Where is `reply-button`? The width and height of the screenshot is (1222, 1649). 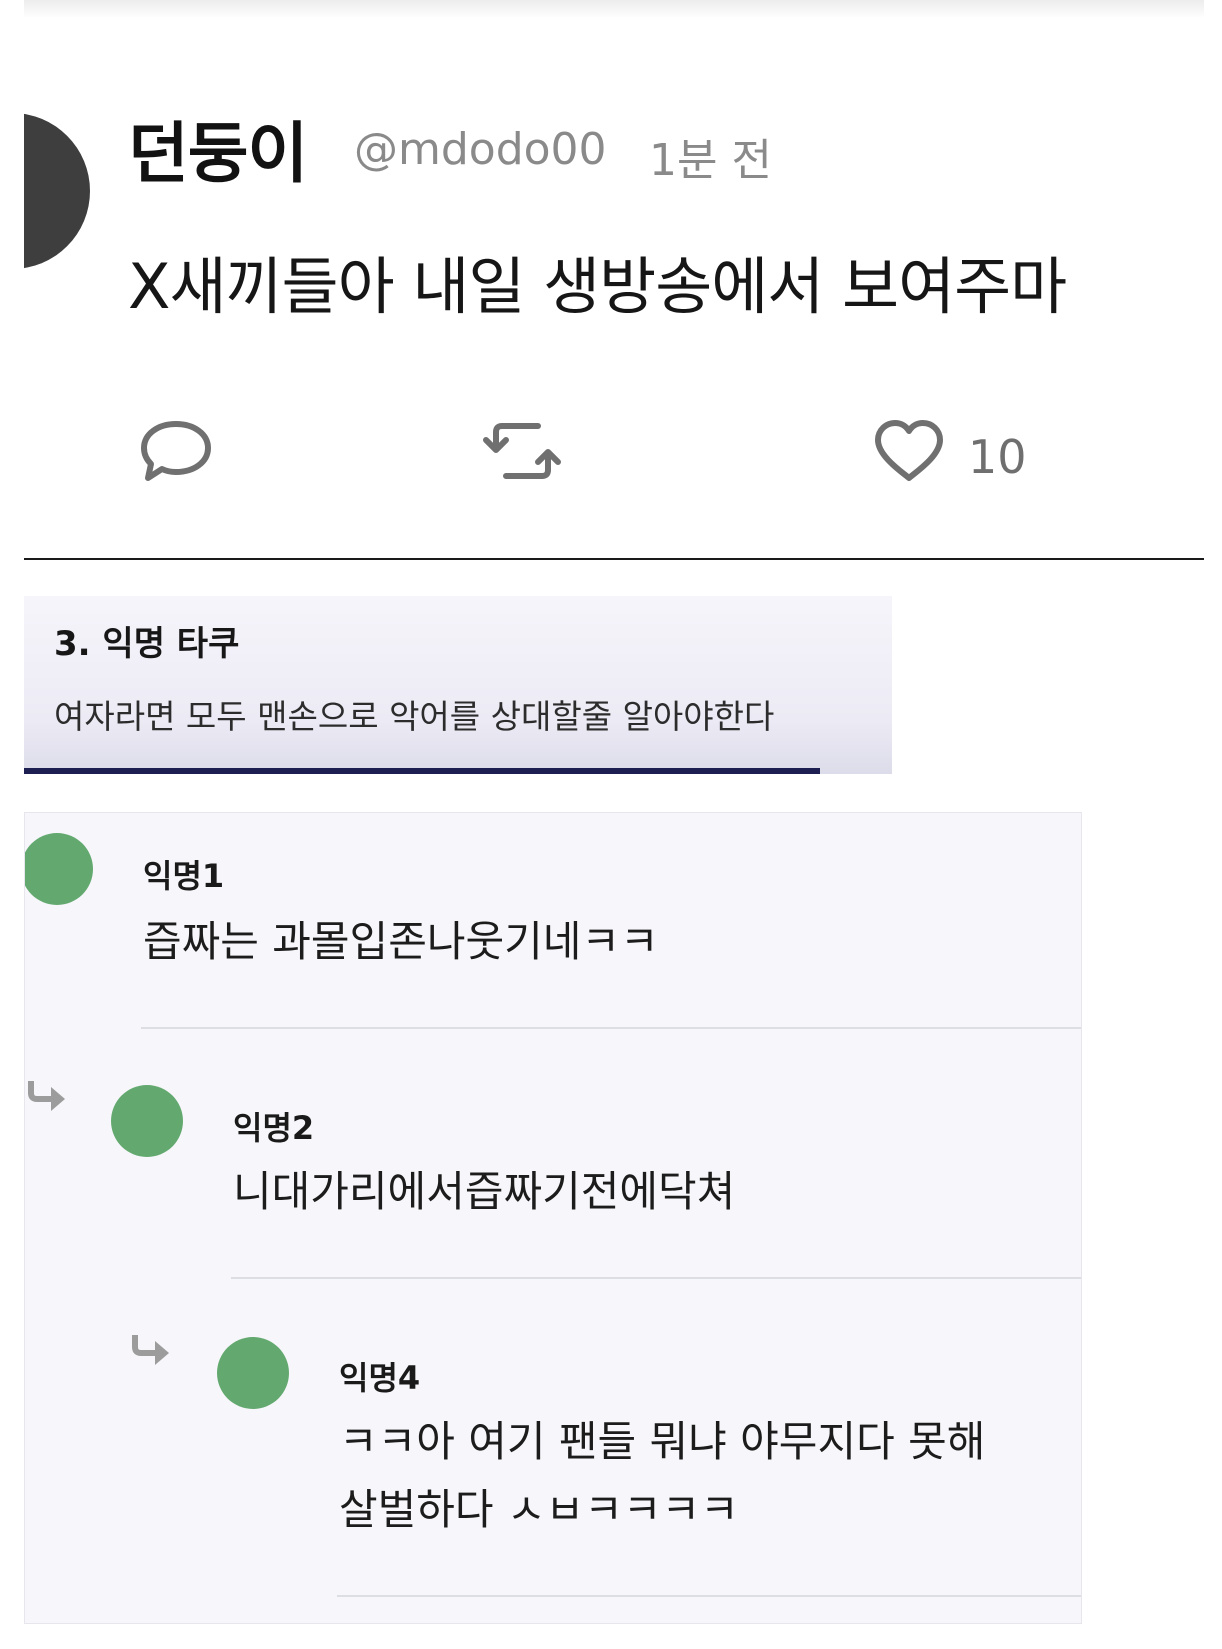 reply-button is located at coordinates (176, 451).